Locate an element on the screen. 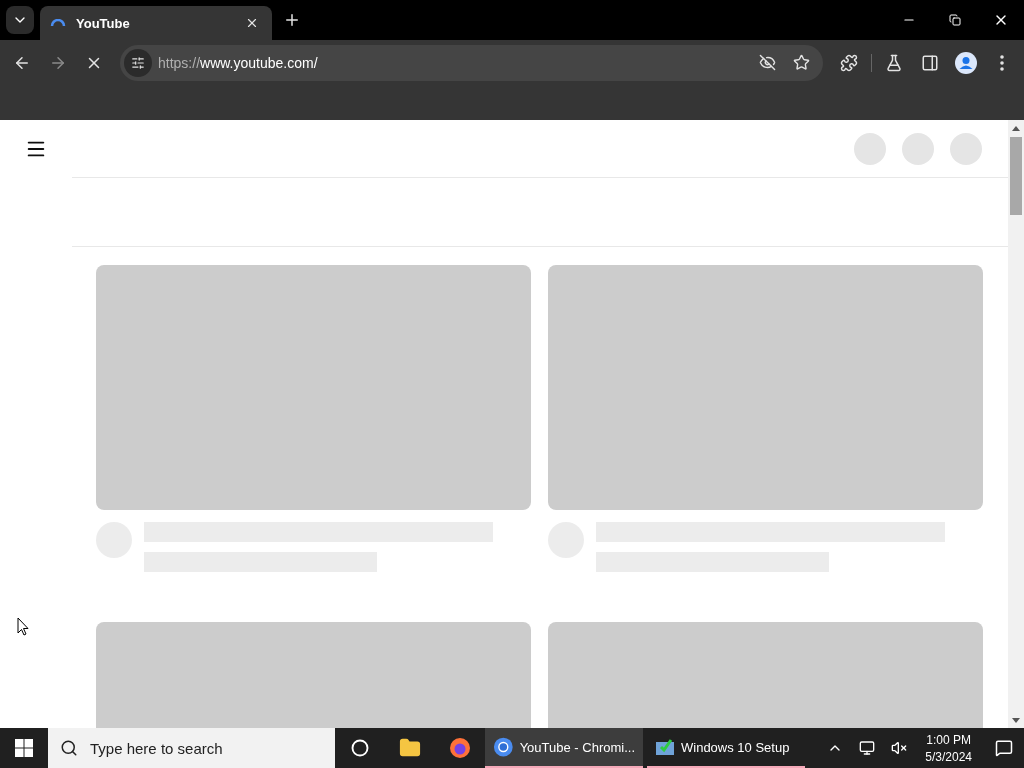 This screenshot has width=1024, height=768. folder-icon is located at coordinates (410, 748).